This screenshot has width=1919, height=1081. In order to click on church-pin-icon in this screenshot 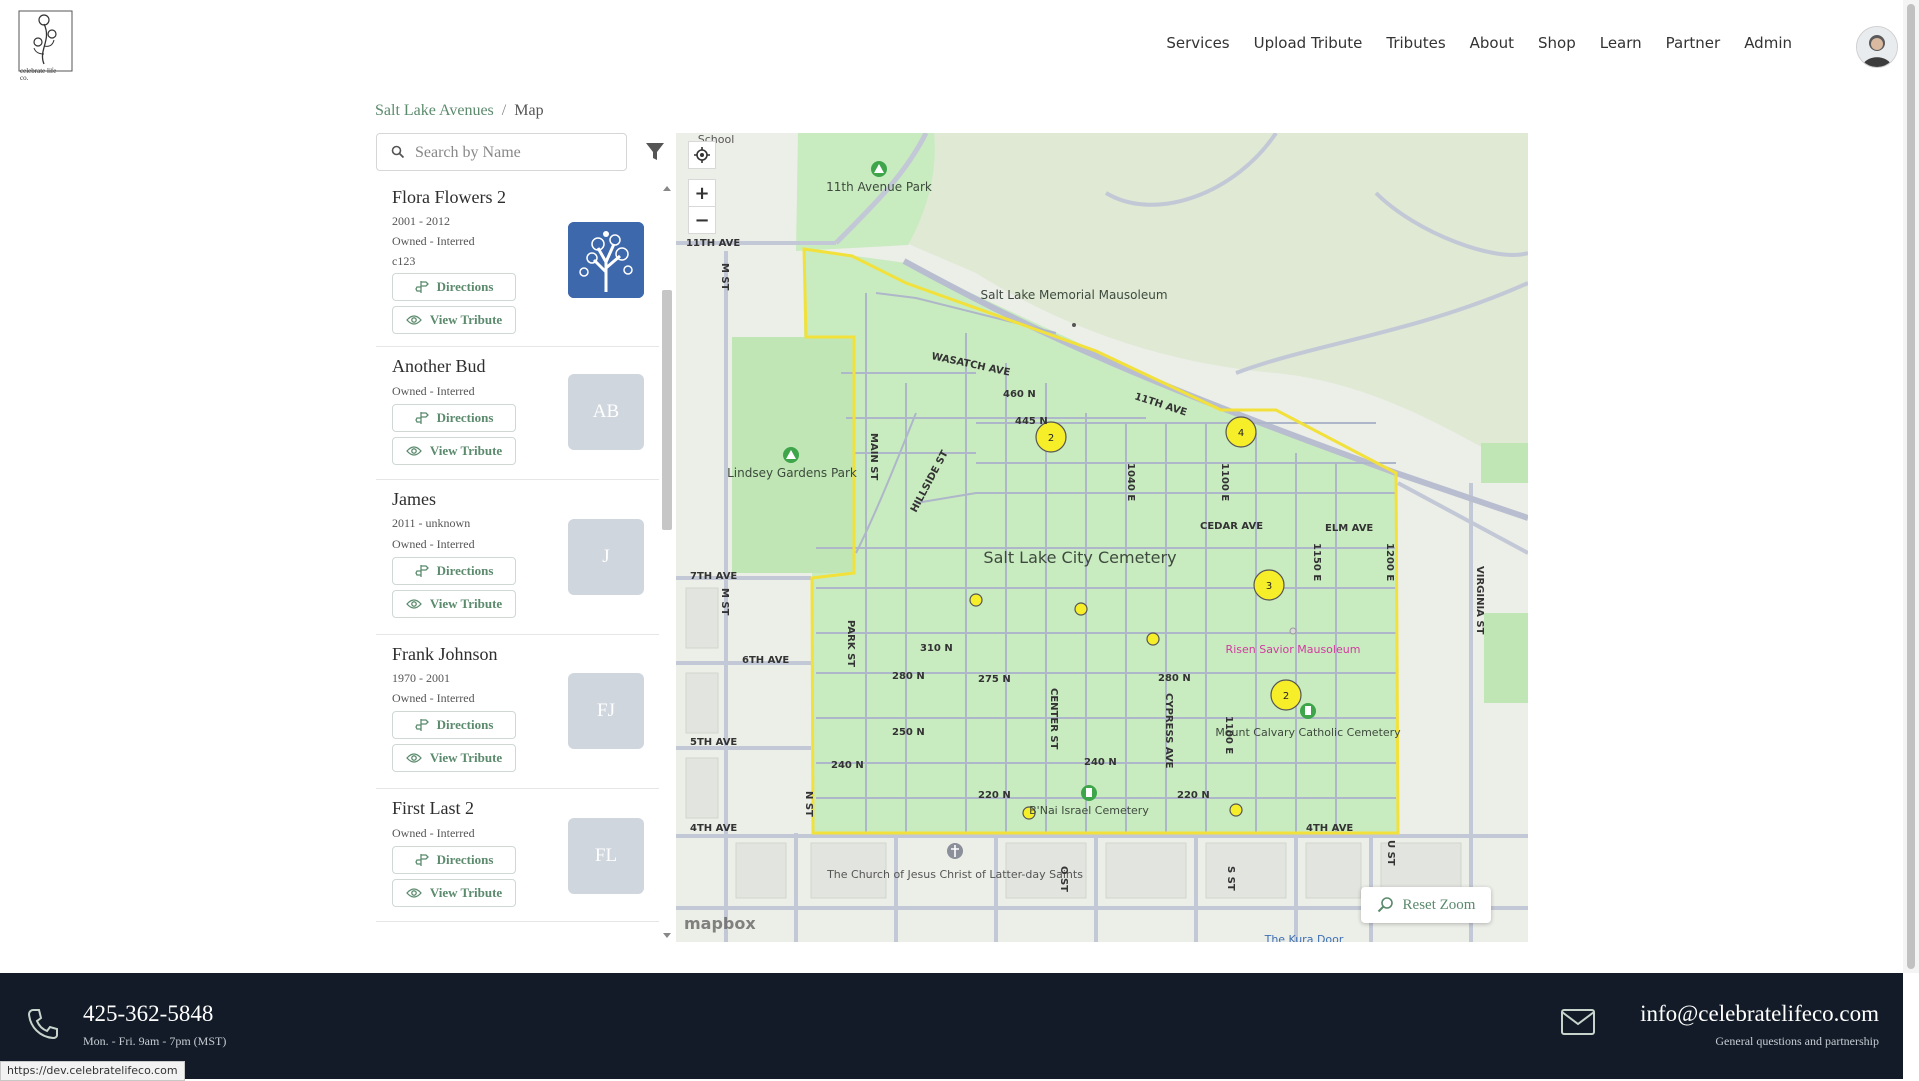, I will do `click(955, 851)`.